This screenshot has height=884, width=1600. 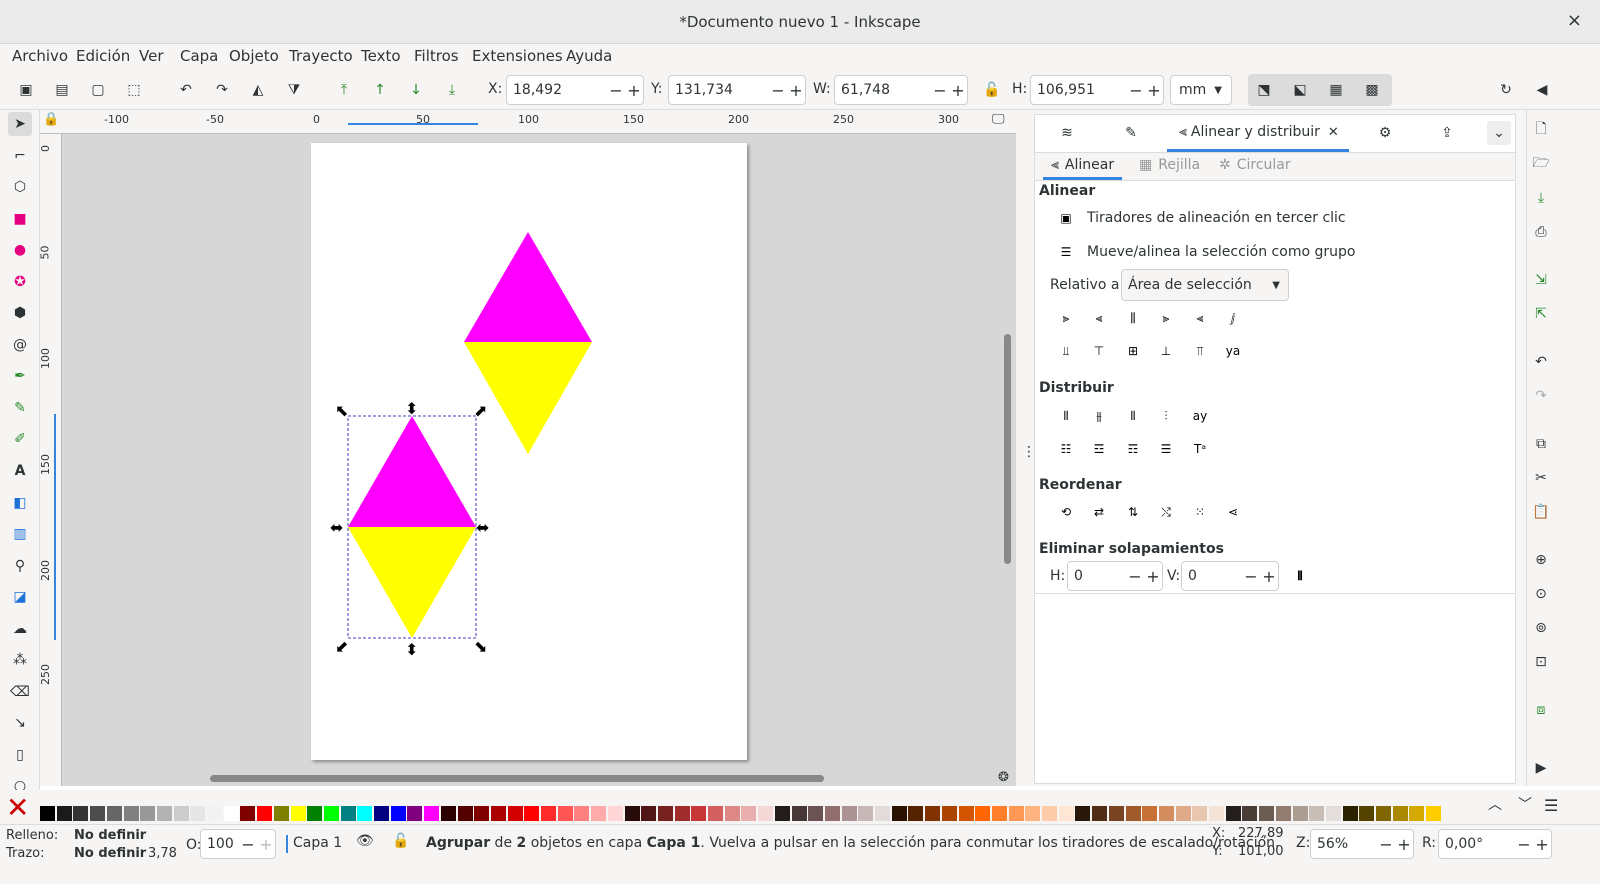 I want to click on fill-stroke-tab-icon: ✎, so click(x=1131, y=133).